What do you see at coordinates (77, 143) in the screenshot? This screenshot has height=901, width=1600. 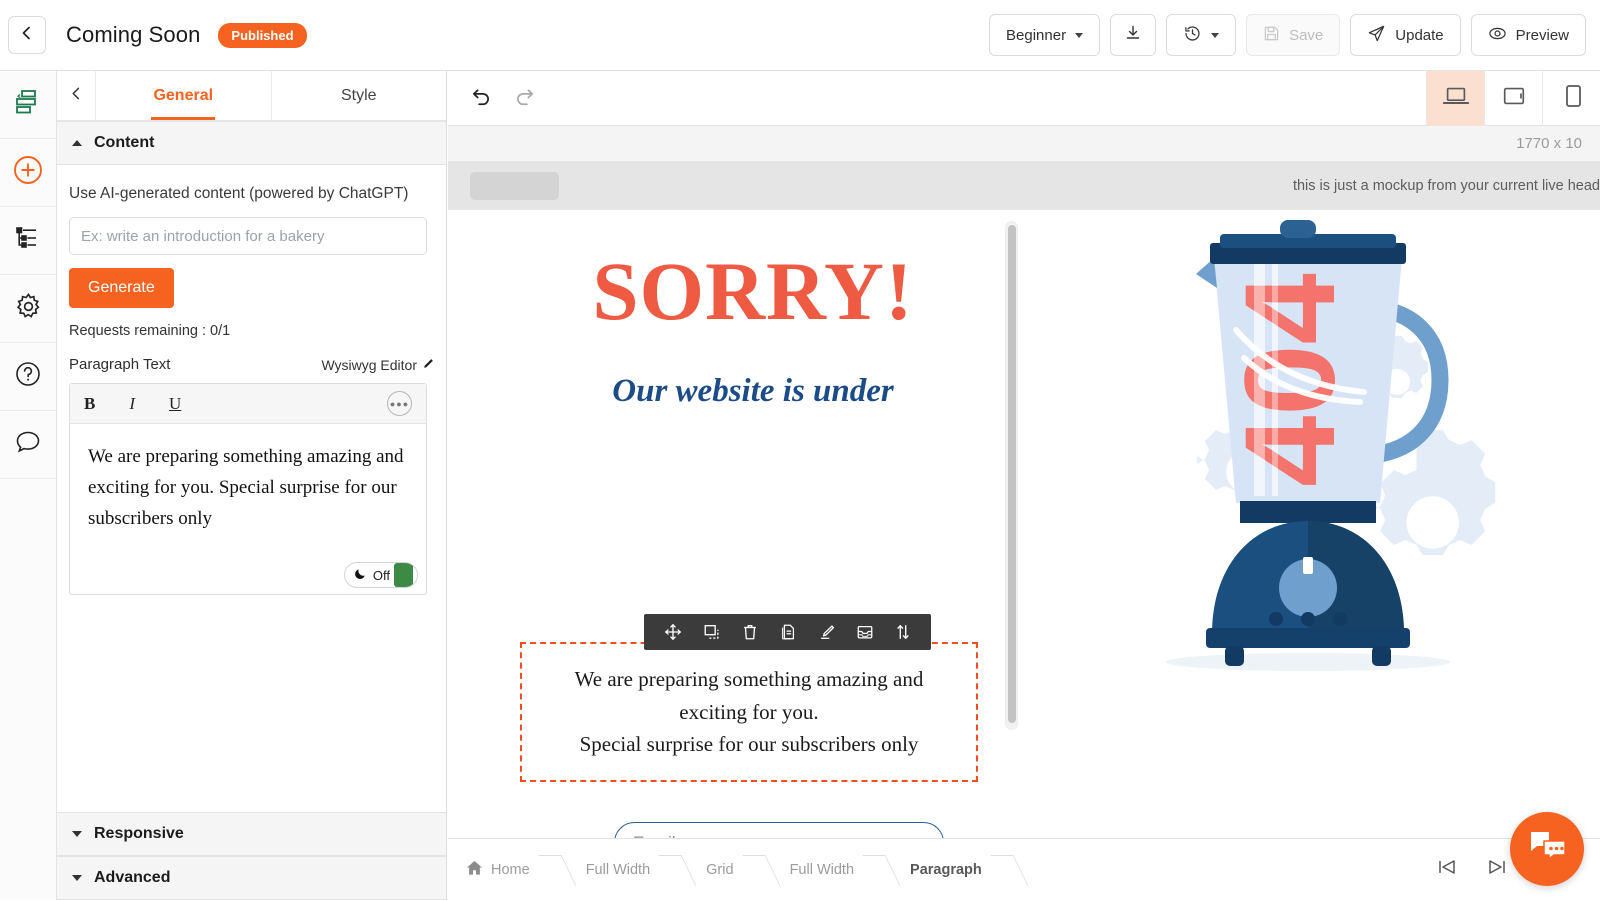 I see `chevron-up-icon` at bounding box center [77, 143].